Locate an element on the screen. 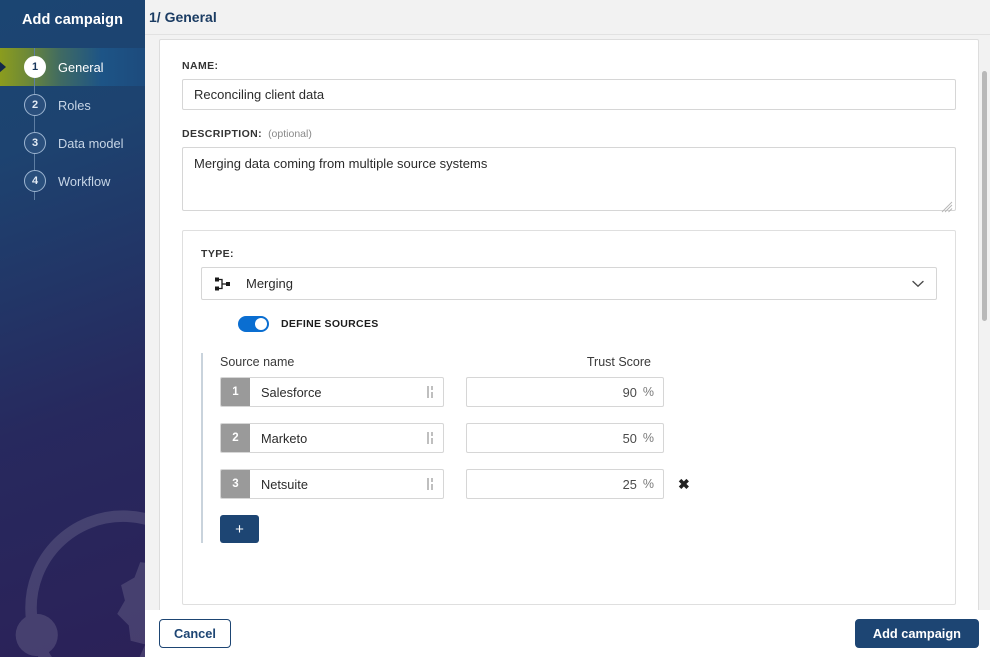  source-row: 1 Salesforce 90 % is located at coordinates (578, 392).